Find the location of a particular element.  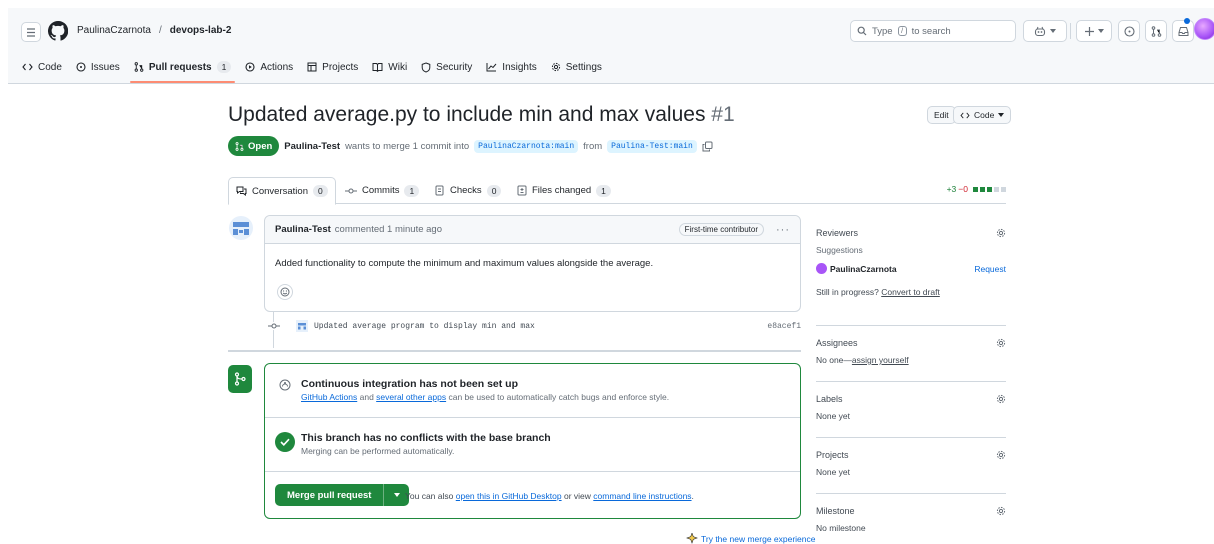

tab-issues: Issues is located at coordinates (98, 67).